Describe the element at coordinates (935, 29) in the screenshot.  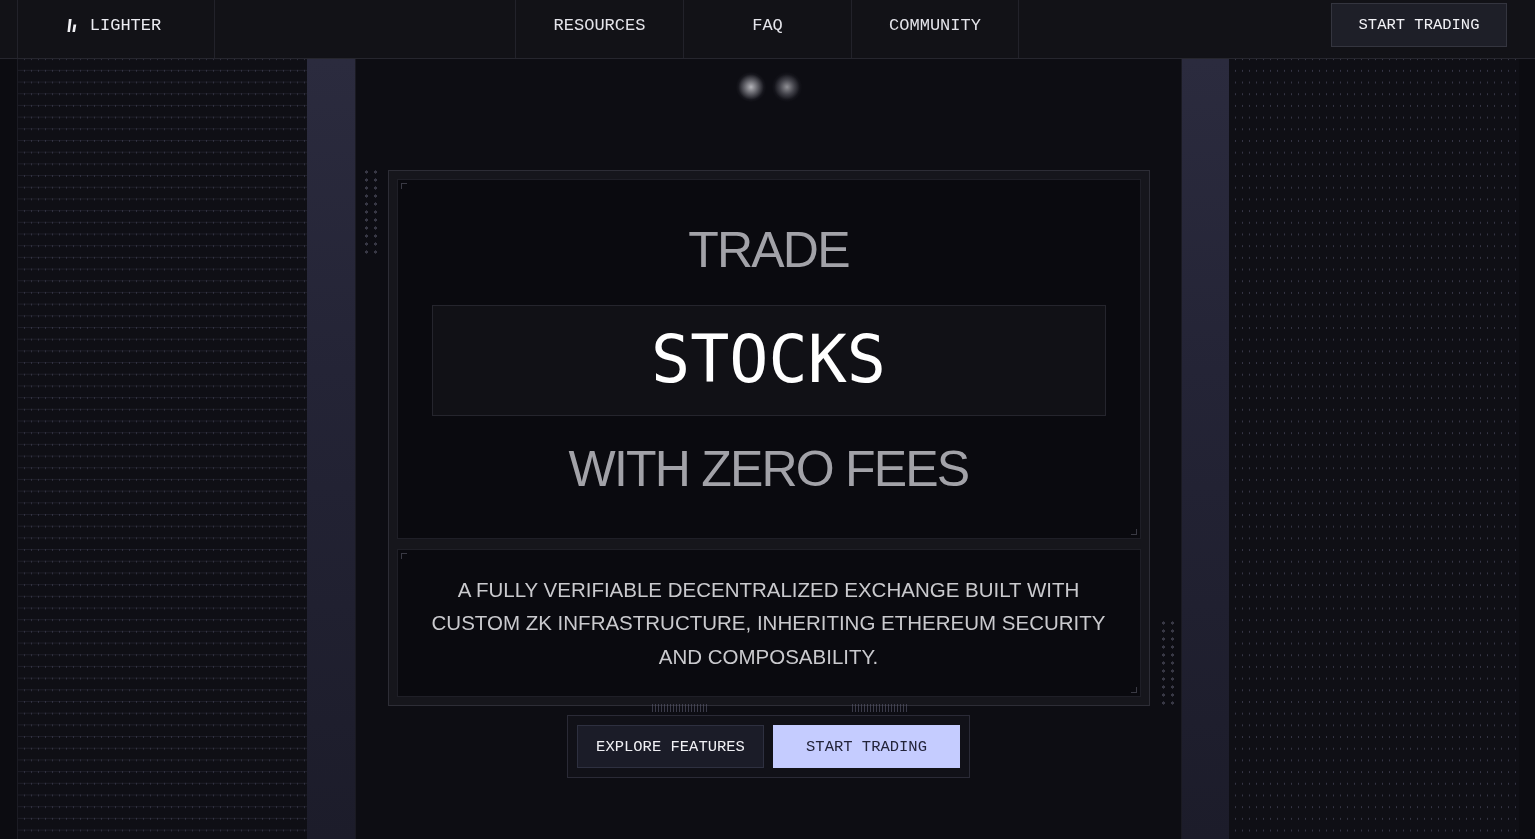
I see `nav-link: COMMUNITY` at that location.